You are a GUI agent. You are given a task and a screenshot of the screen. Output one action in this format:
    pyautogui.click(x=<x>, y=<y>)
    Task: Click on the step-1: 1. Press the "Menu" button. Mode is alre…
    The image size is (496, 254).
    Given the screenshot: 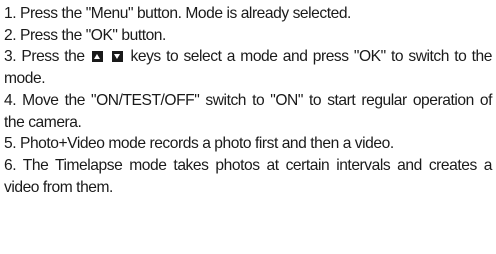 What is the action you would take?
    pyautogui.click(x=177, y=13)
    